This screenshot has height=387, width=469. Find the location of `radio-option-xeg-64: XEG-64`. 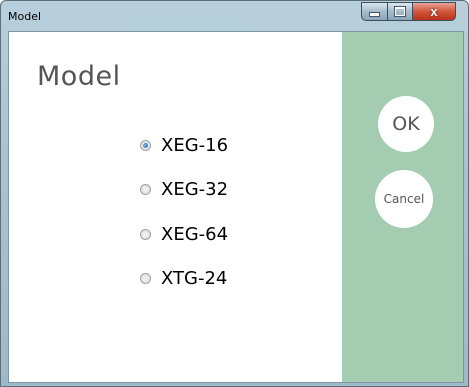

radio-option-xeg-64: XEG-64 is located at coordinates (215, 234).